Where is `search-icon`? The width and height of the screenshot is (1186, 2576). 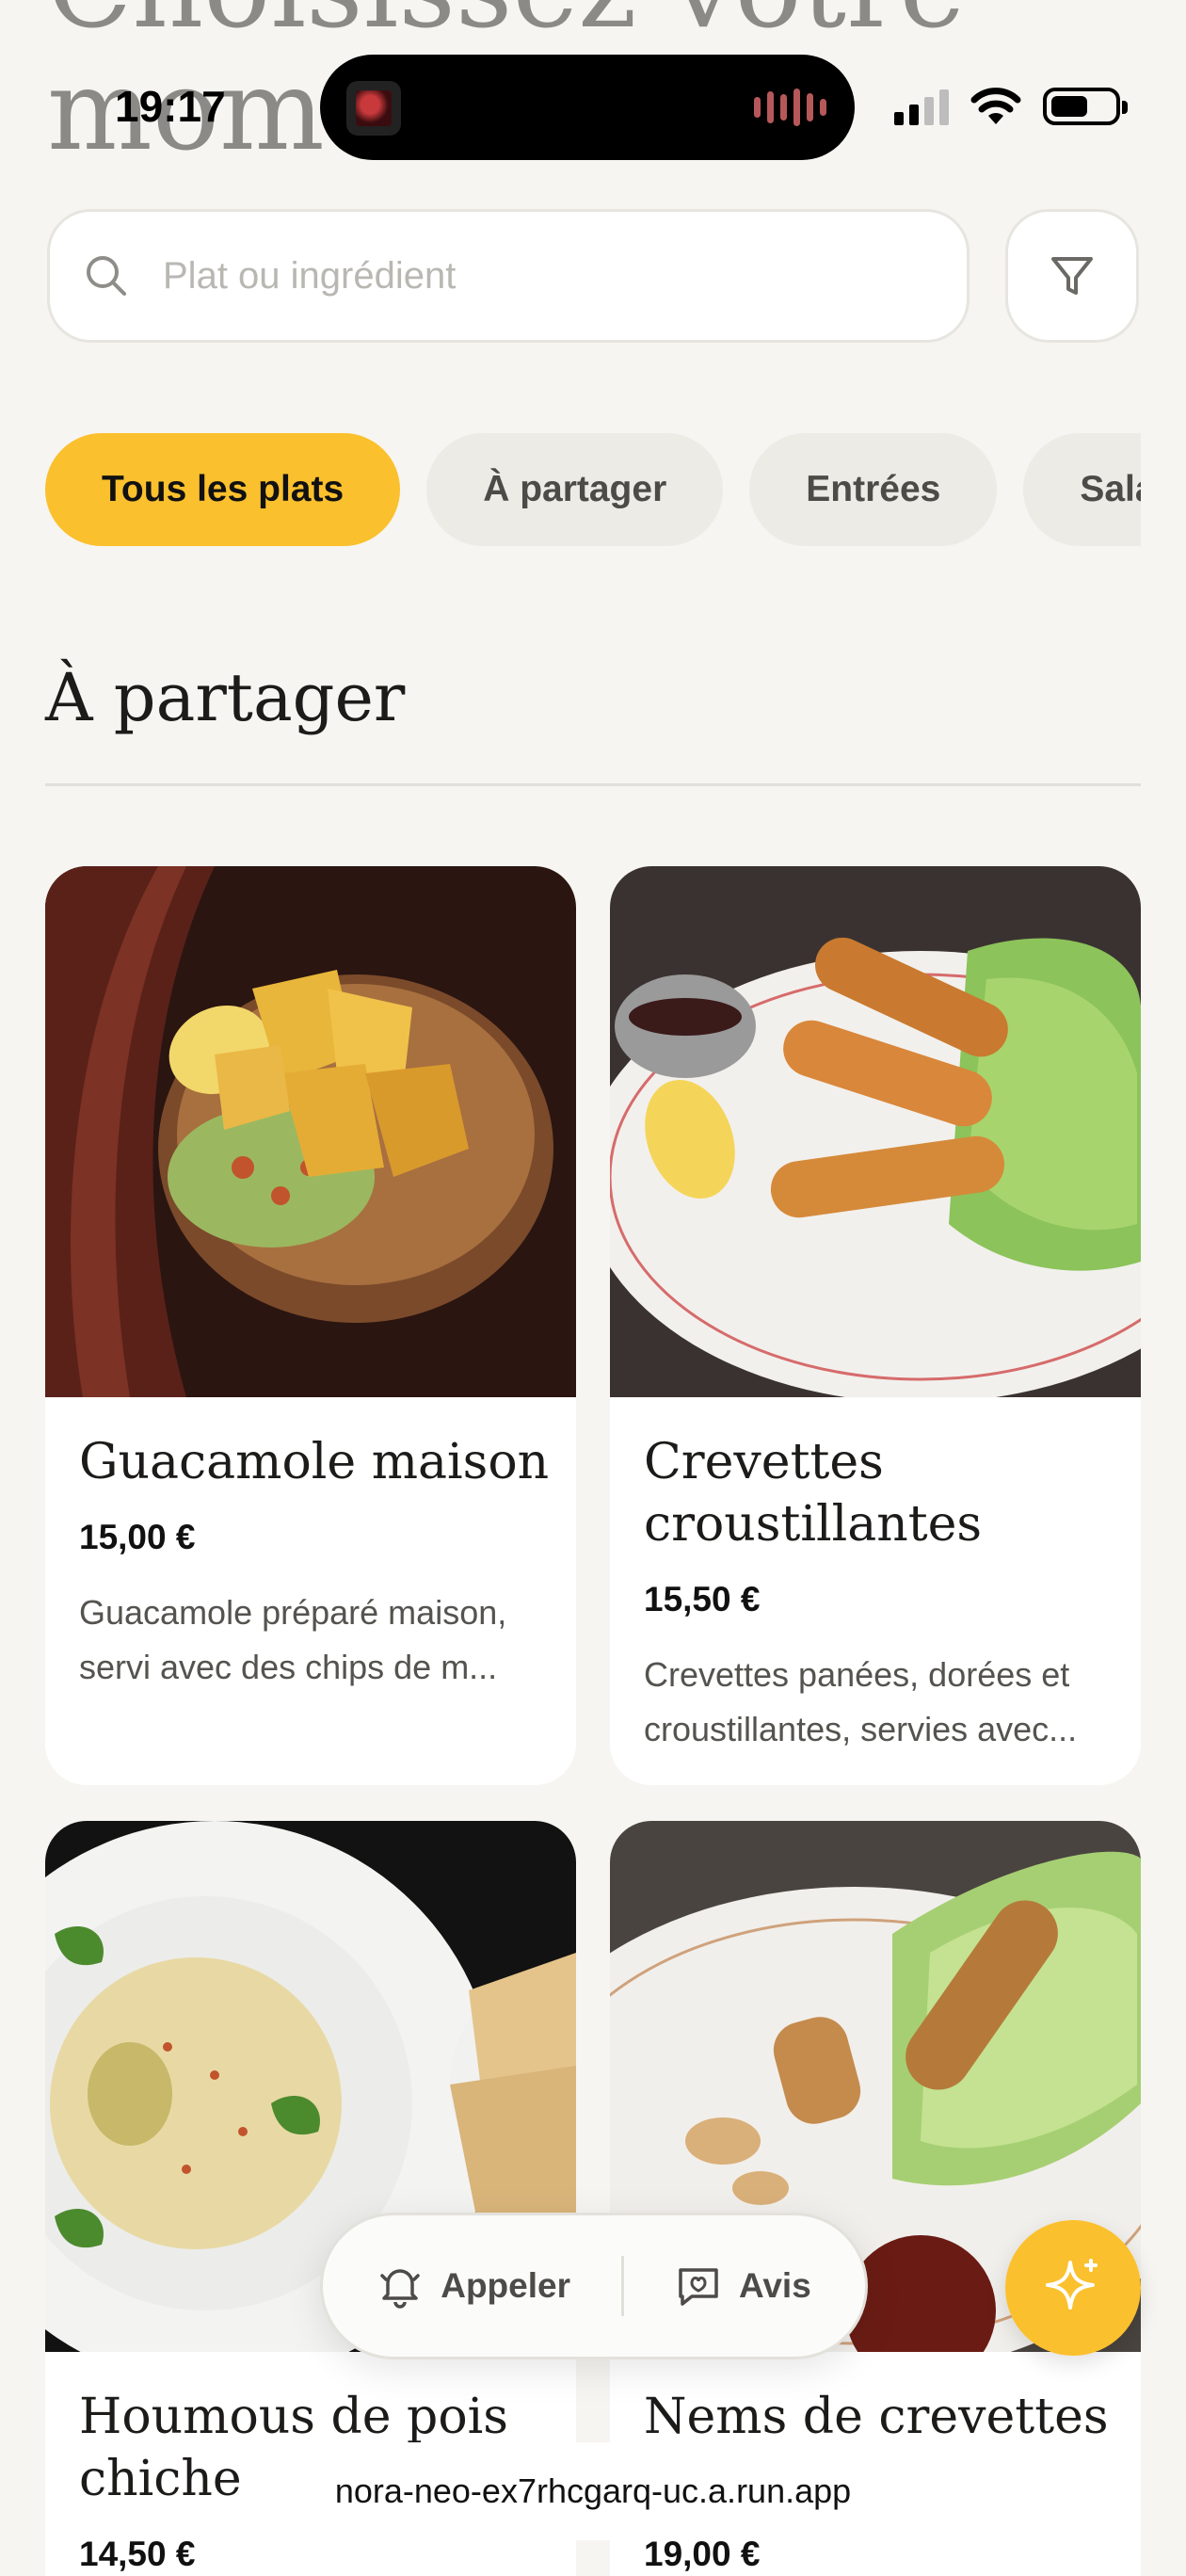 search-icon is located at coordinates (97, 275).